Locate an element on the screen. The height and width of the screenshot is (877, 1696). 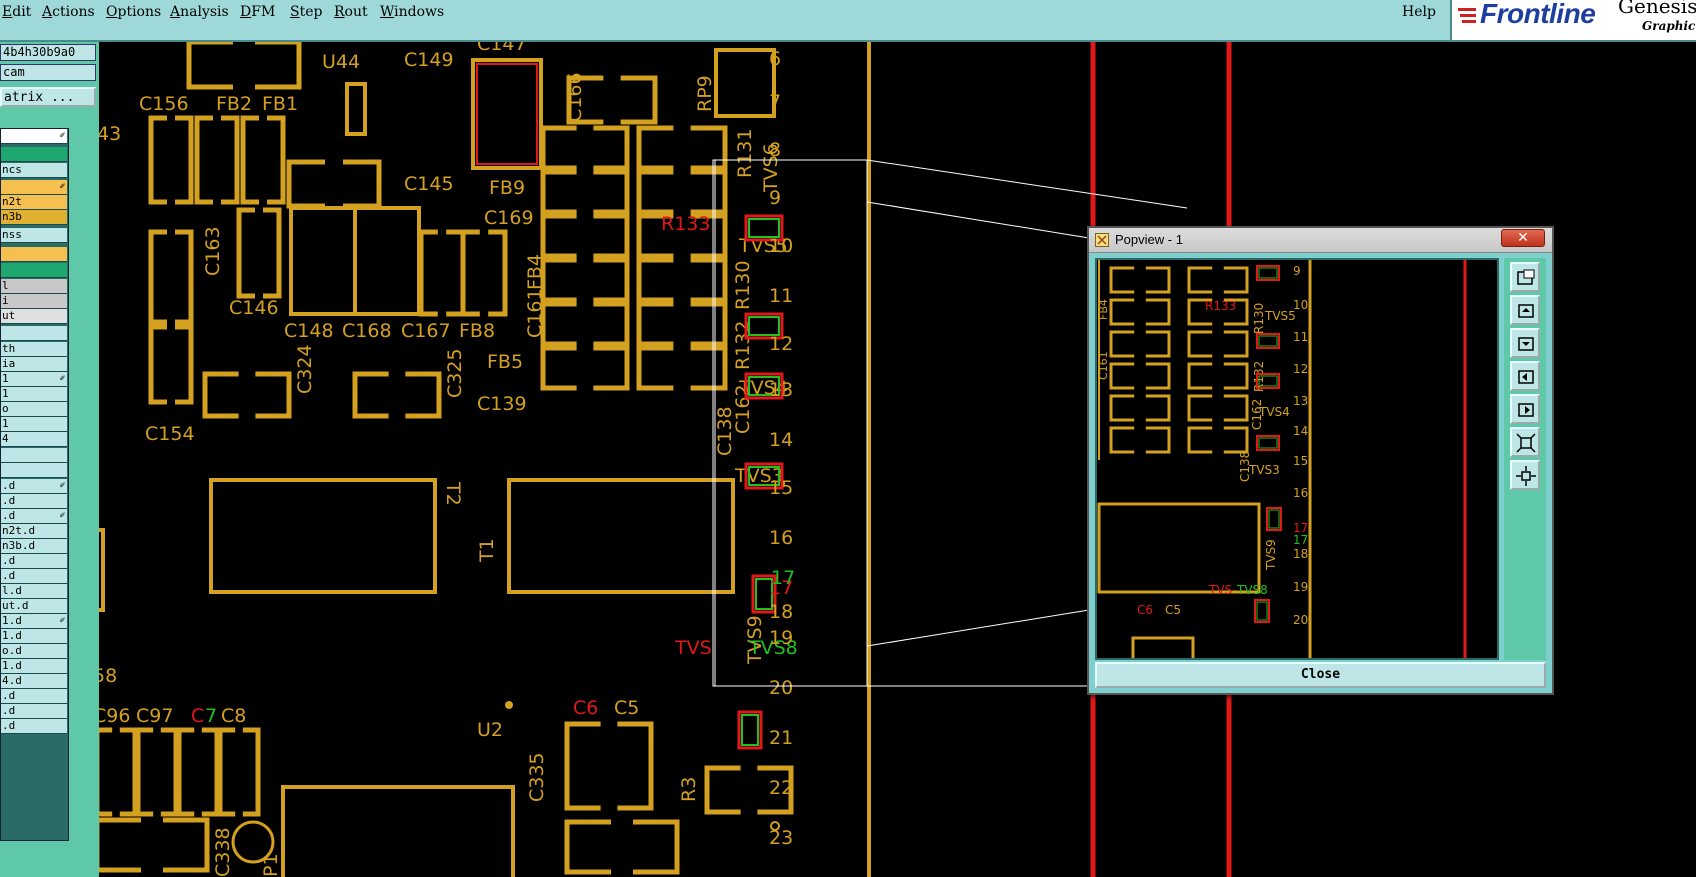
window-close-icon: ✕ is located at coordinates (1523, 238).